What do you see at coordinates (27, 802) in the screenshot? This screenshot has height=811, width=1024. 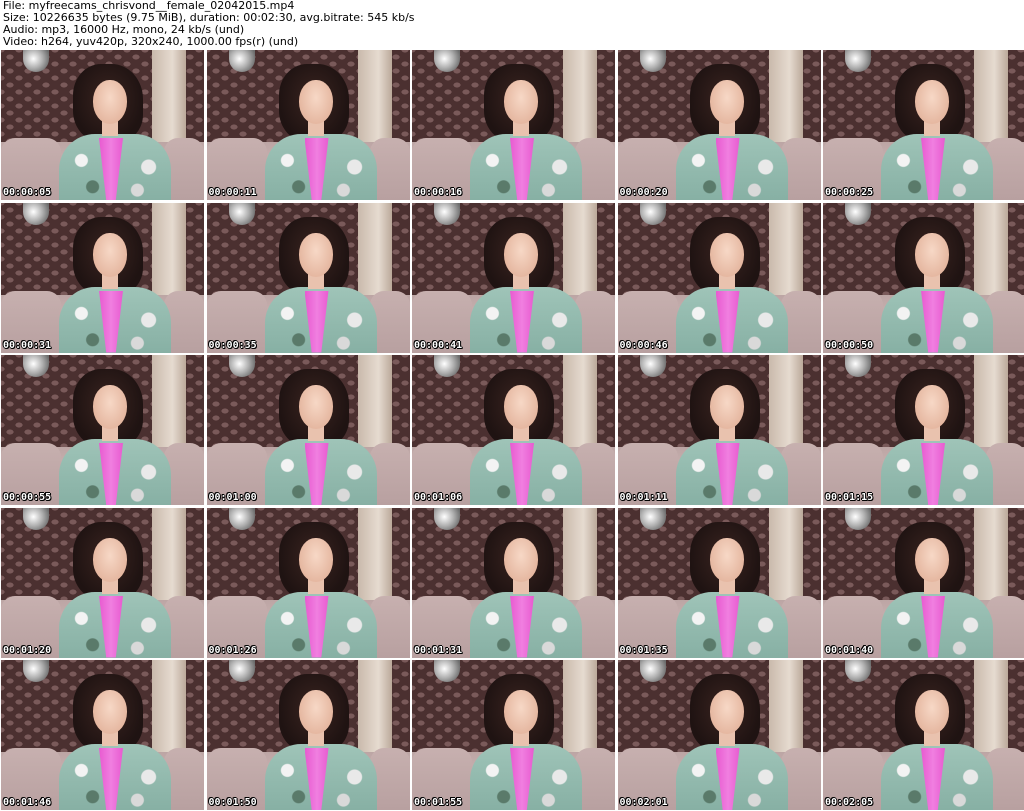 I see `thumbnail-timestamp: 00:01:46` at bounding box center [27, 802].